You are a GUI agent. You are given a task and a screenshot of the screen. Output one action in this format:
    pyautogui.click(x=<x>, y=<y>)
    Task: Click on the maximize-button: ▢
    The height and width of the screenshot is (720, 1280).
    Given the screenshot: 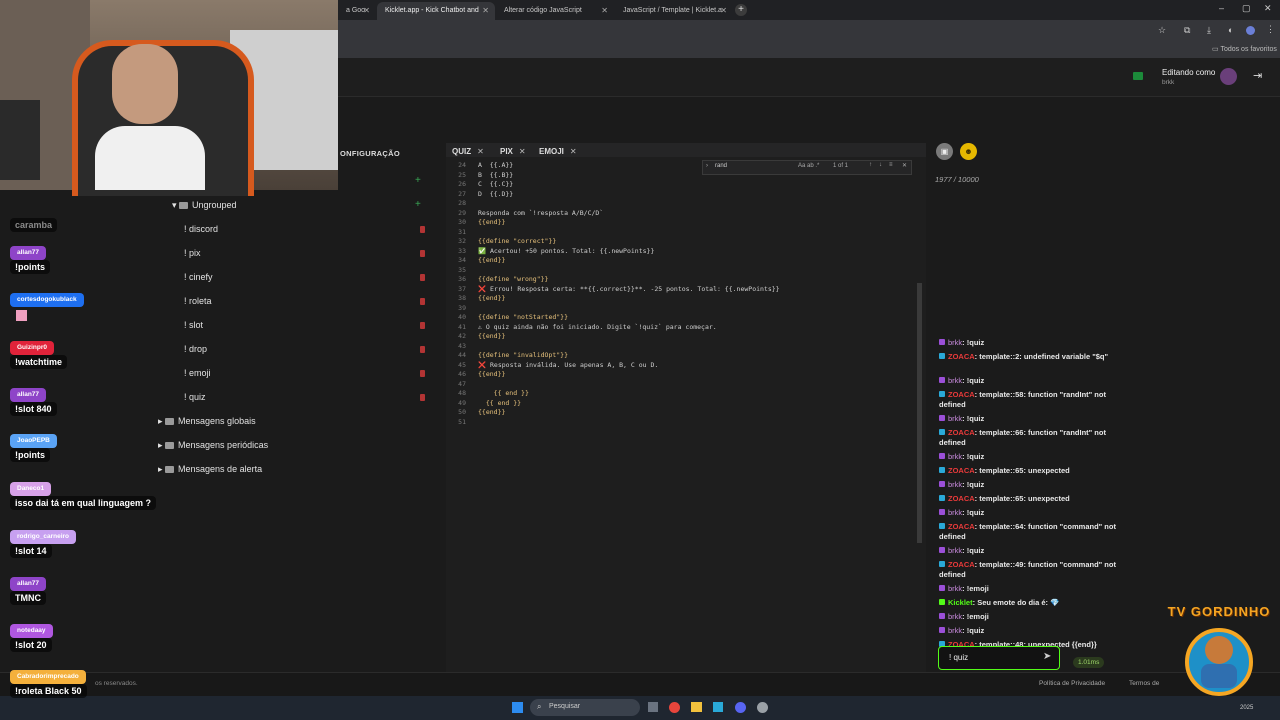 What is the action you would take?
    pyautogui.click(x=1246, y=8)
    